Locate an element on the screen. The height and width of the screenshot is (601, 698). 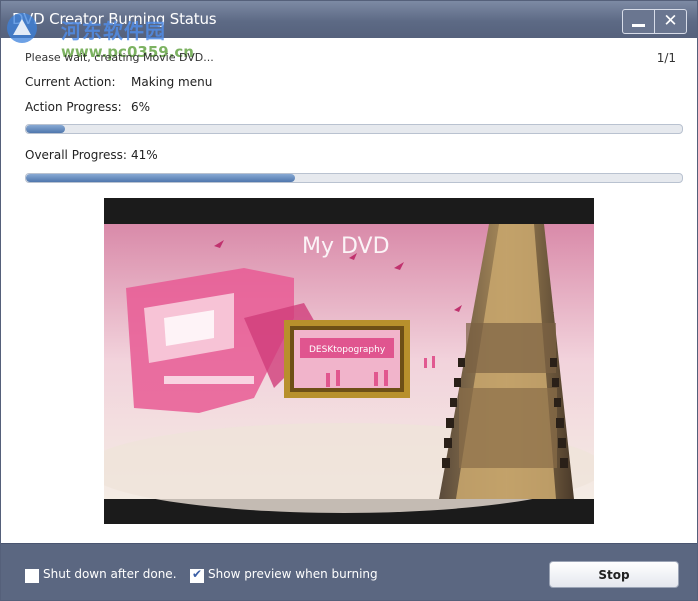
page-counter: 1/1 is located at coordinates (666, 58).